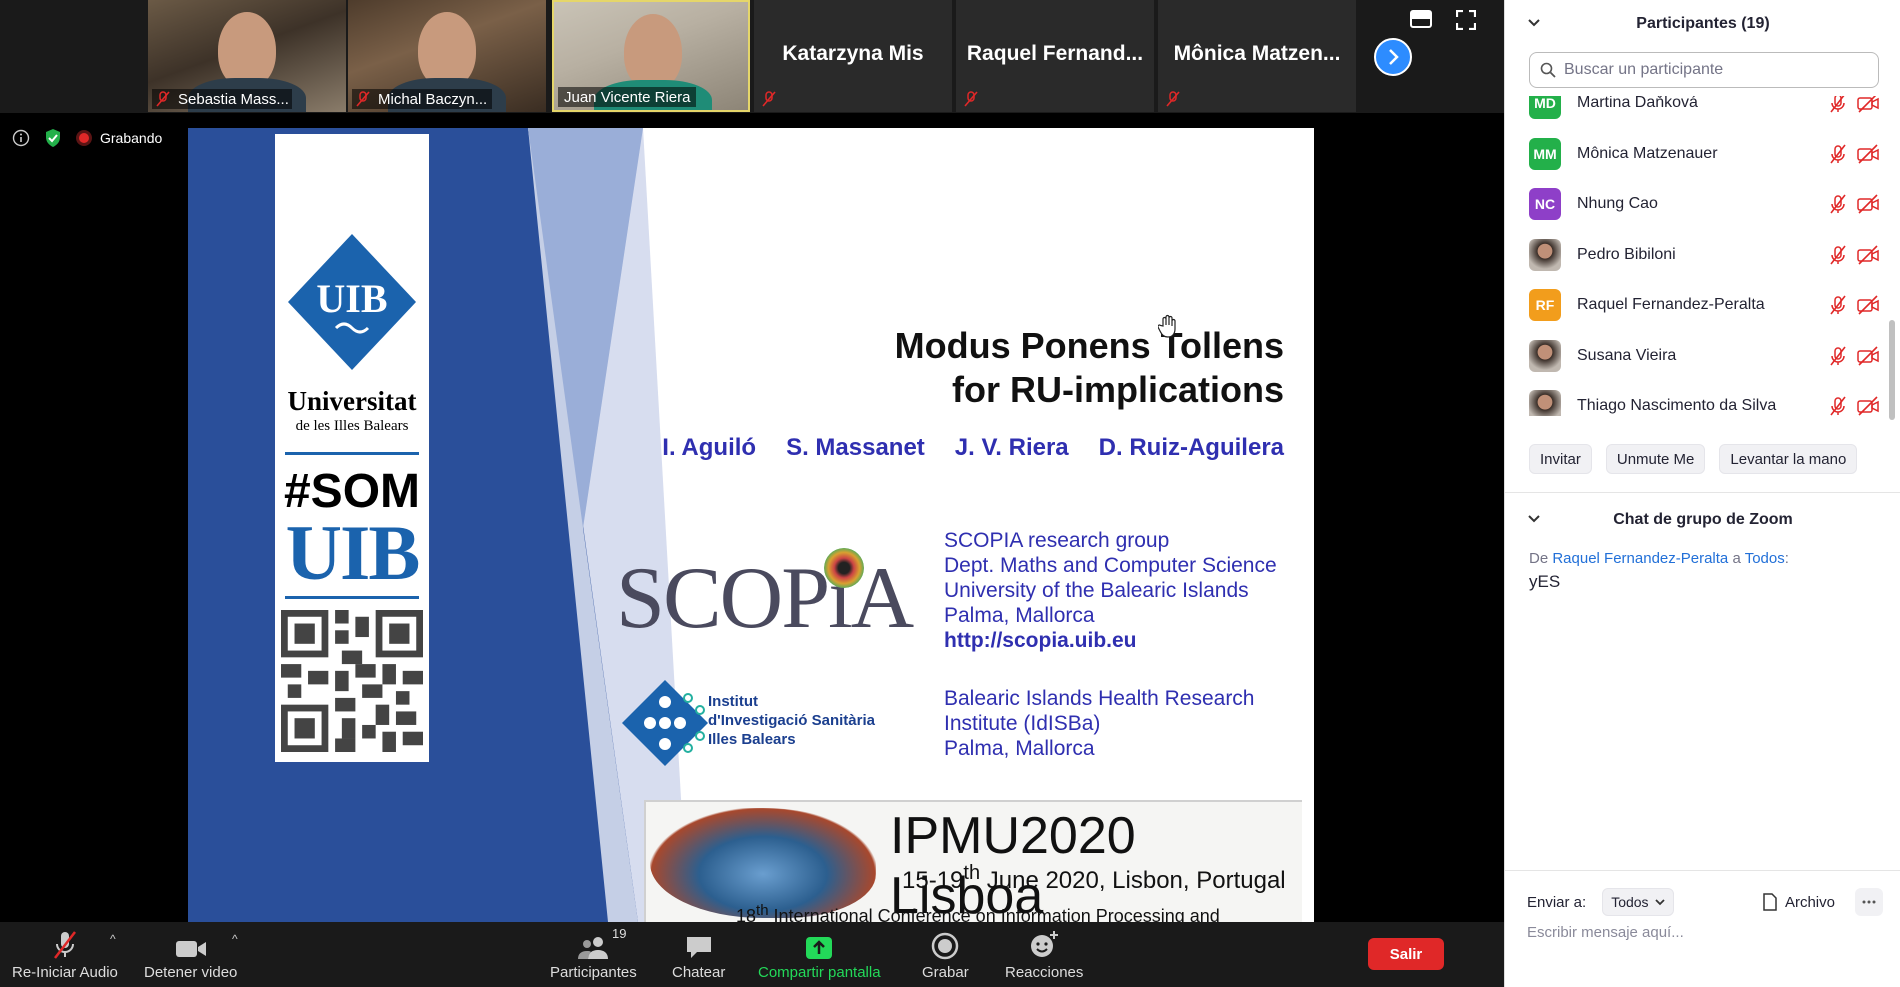 Image resolution: width=1900 pixels, height=987 pixels. I want to click on participant-name: Mônica Matzenauer, so click(1647, 153).